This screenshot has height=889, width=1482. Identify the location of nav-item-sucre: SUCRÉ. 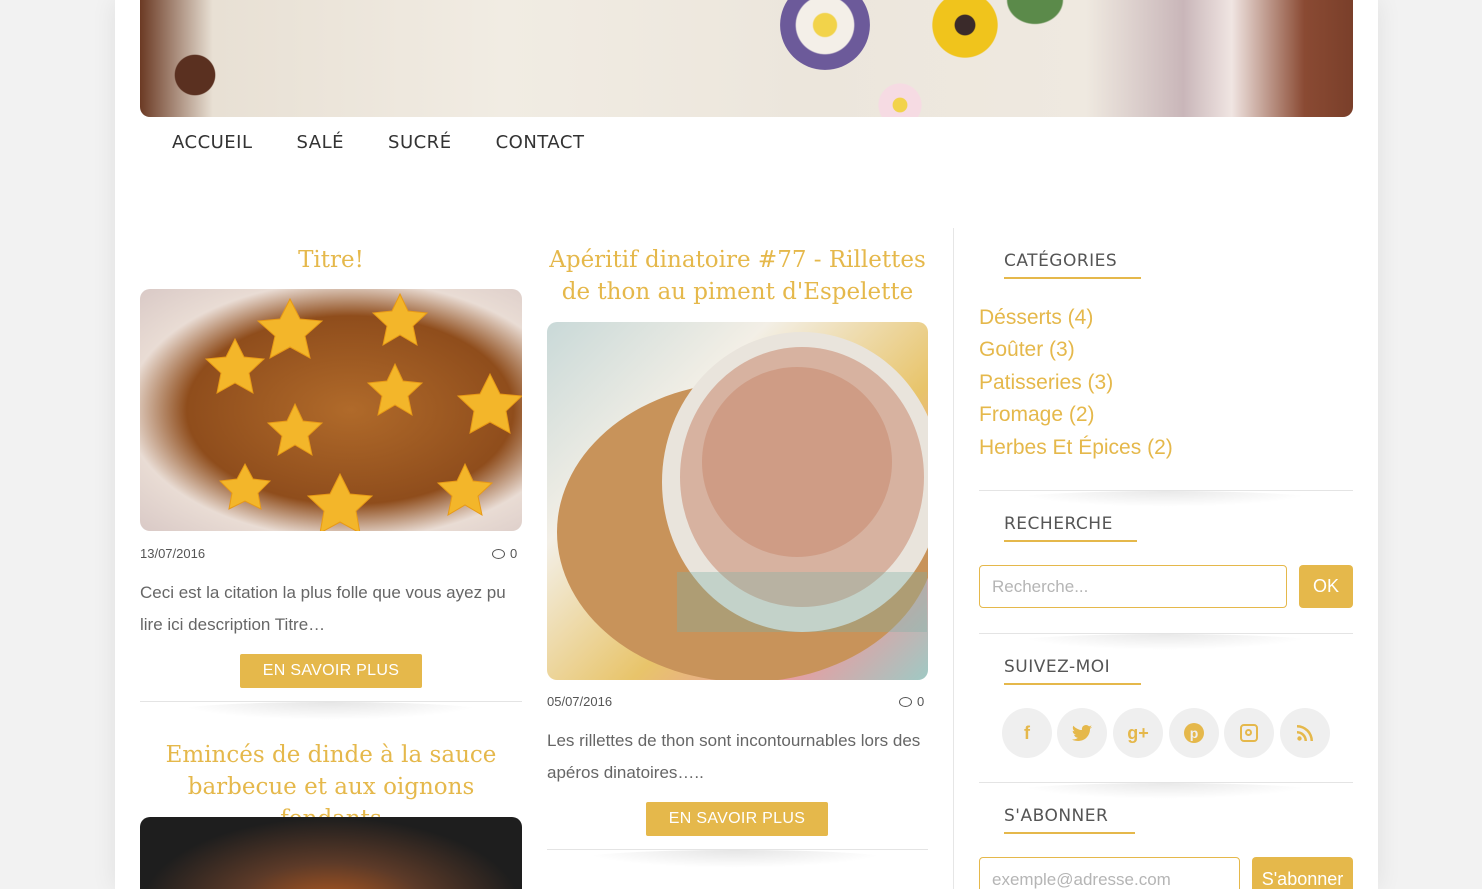
(420, 142).